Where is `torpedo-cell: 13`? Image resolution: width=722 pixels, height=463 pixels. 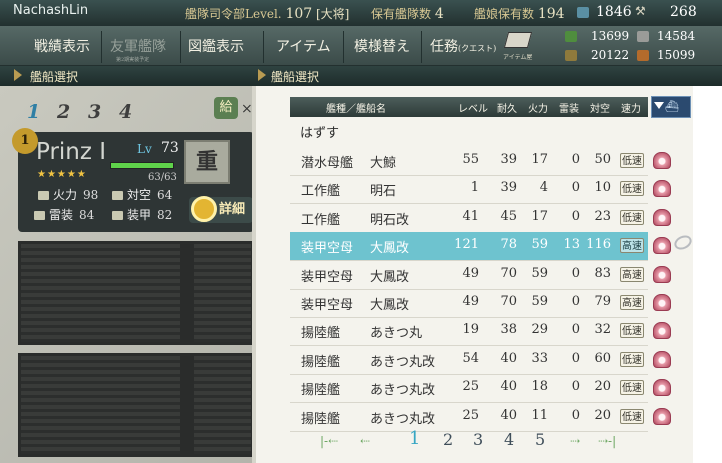 torpedo-cell: 13 is located at coordinates (571, 244).